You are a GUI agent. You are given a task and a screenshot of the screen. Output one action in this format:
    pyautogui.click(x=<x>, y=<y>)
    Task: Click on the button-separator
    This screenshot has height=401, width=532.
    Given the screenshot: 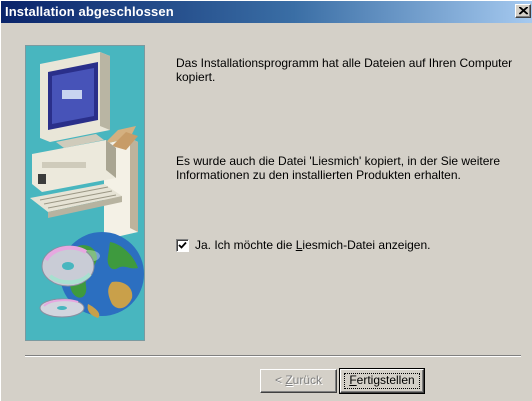 What is the action you would take?
    pyautogui.click(x=273, y=356)
    